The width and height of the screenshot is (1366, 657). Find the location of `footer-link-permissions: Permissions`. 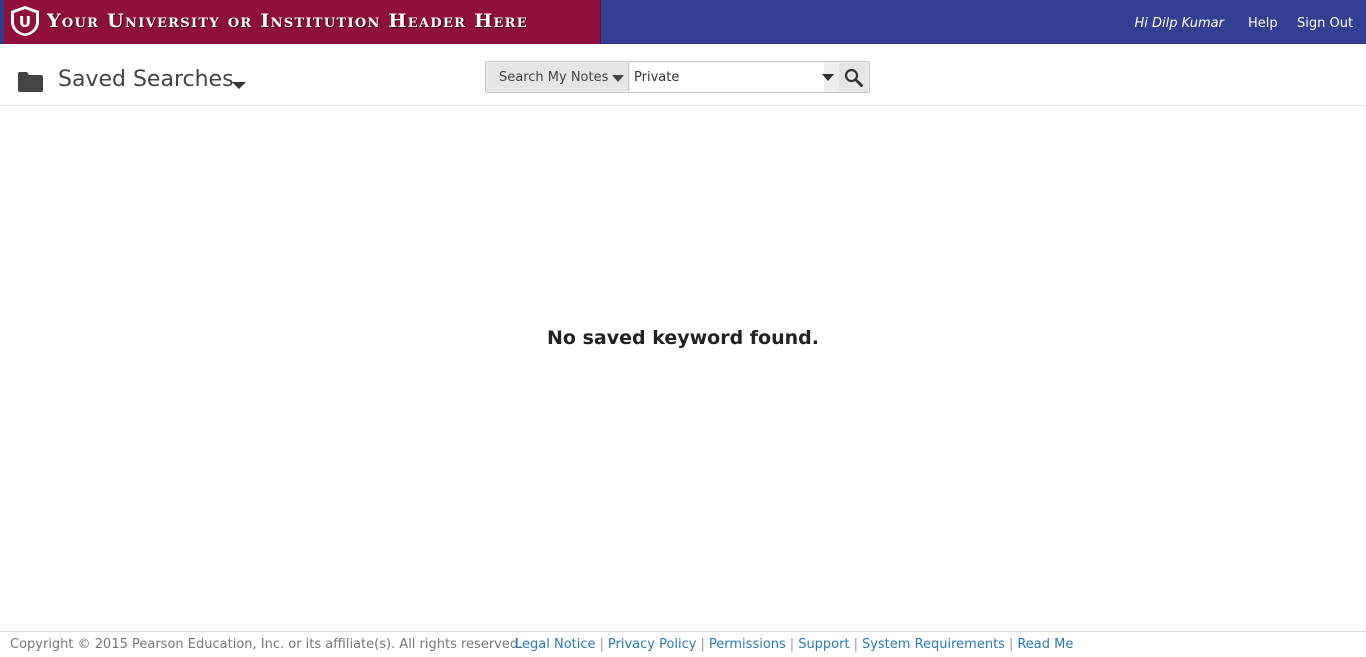

footer-link-permissions: Permissions is located at coordinates (747, 644).